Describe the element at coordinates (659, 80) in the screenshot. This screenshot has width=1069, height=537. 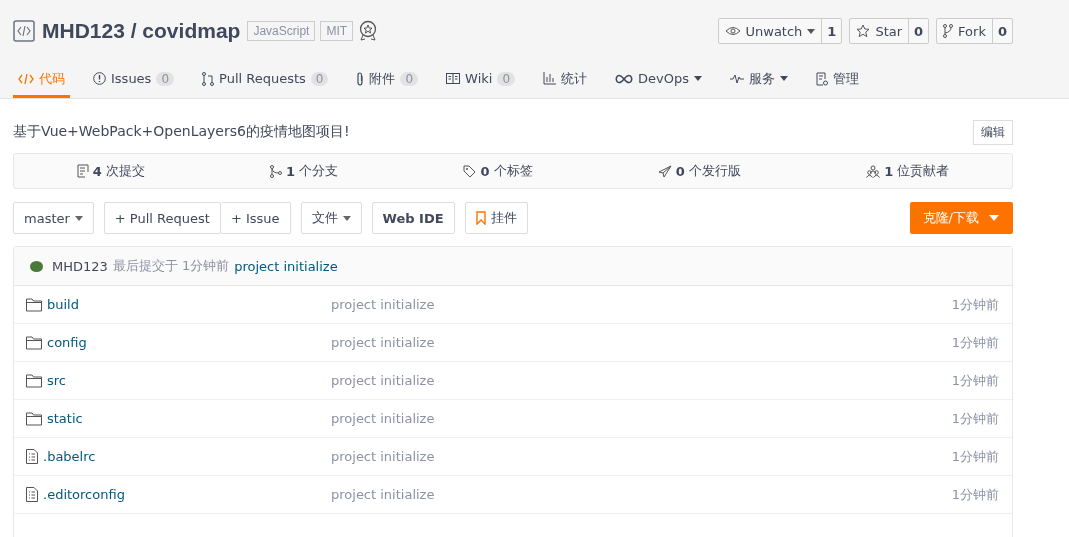
I see `nav-tab: DevOps` at that location.